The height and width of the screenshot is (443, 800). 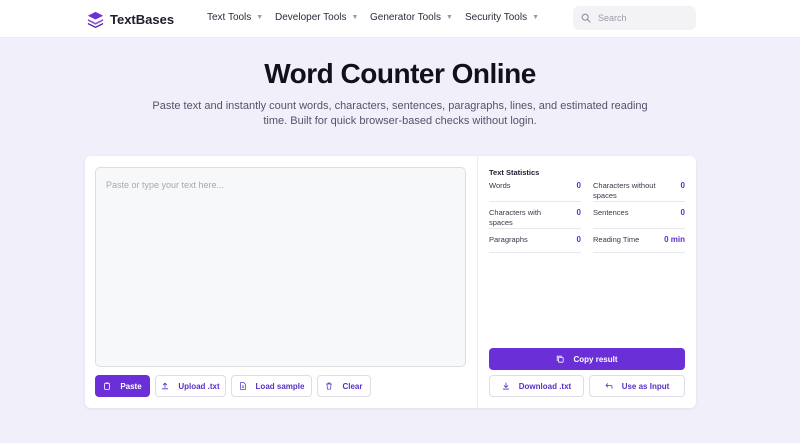 I want to click on copy-result-button: Copy result, so click(x=587, y=359).